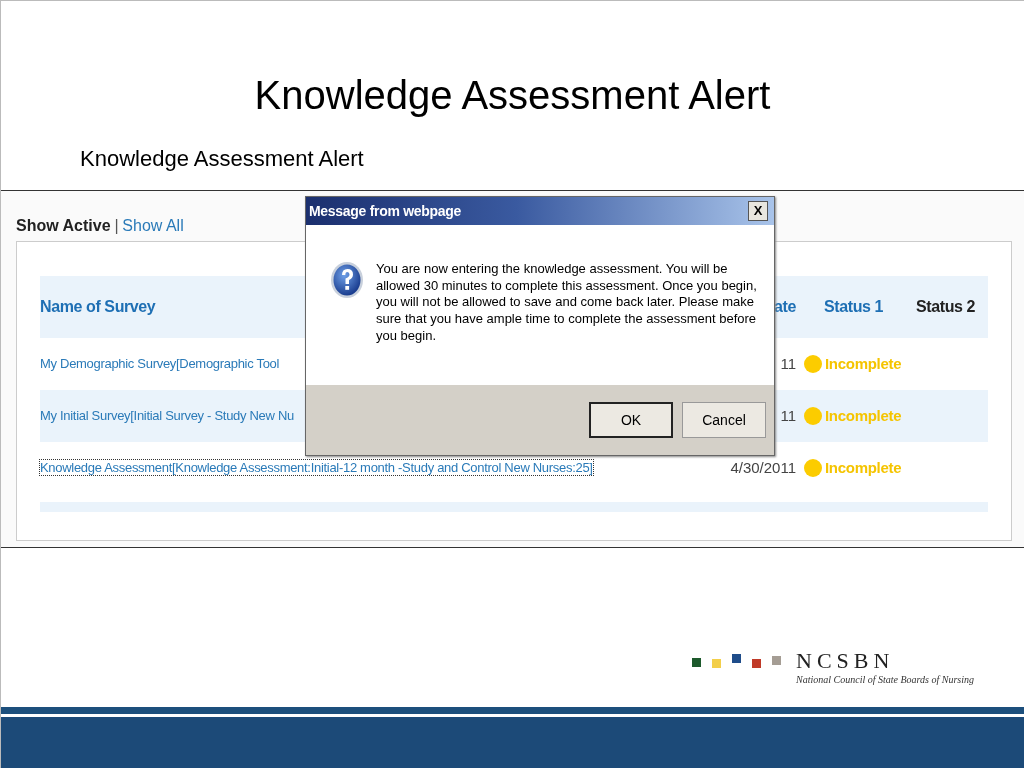 The height and width of the screenshot is (768, 1024). Describe the element at coordinates (846, 660) in the screenshot. I see `logo-name: NCSBN` at that location.